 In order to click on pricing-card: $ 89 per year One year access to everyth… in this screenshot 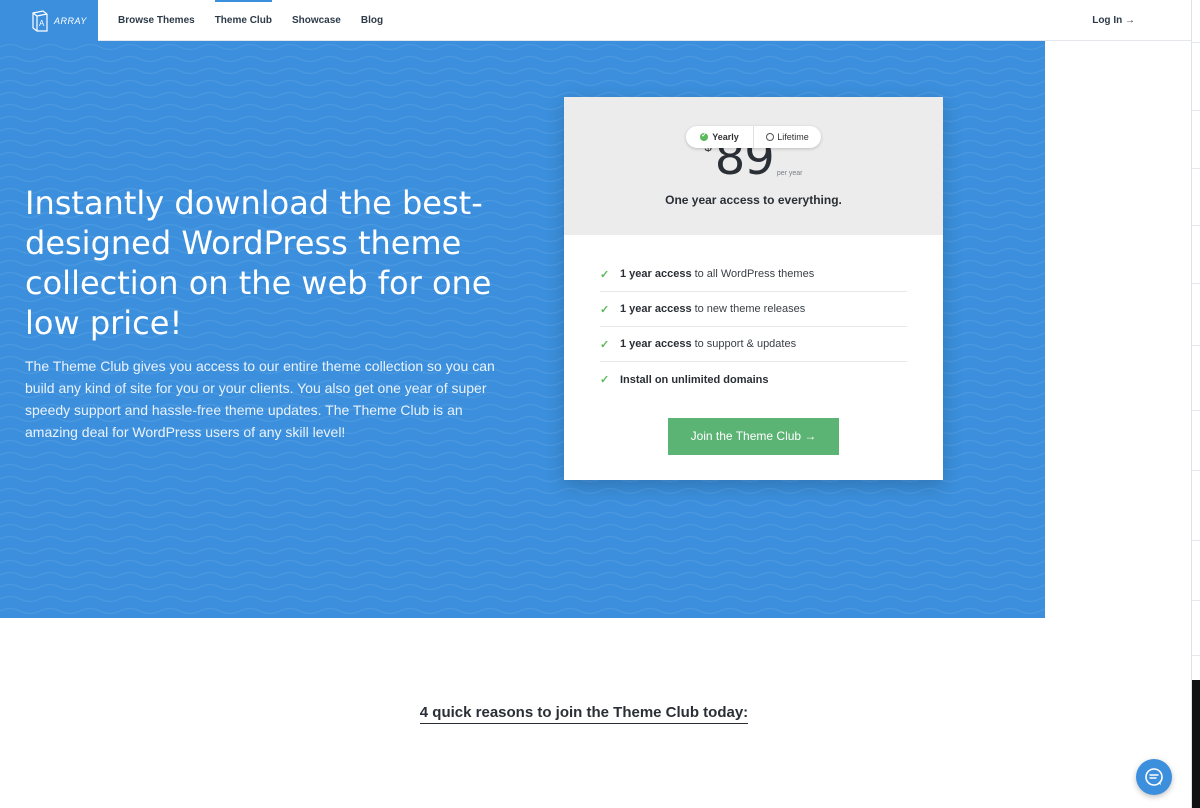, I will do `click(753, 288)`.